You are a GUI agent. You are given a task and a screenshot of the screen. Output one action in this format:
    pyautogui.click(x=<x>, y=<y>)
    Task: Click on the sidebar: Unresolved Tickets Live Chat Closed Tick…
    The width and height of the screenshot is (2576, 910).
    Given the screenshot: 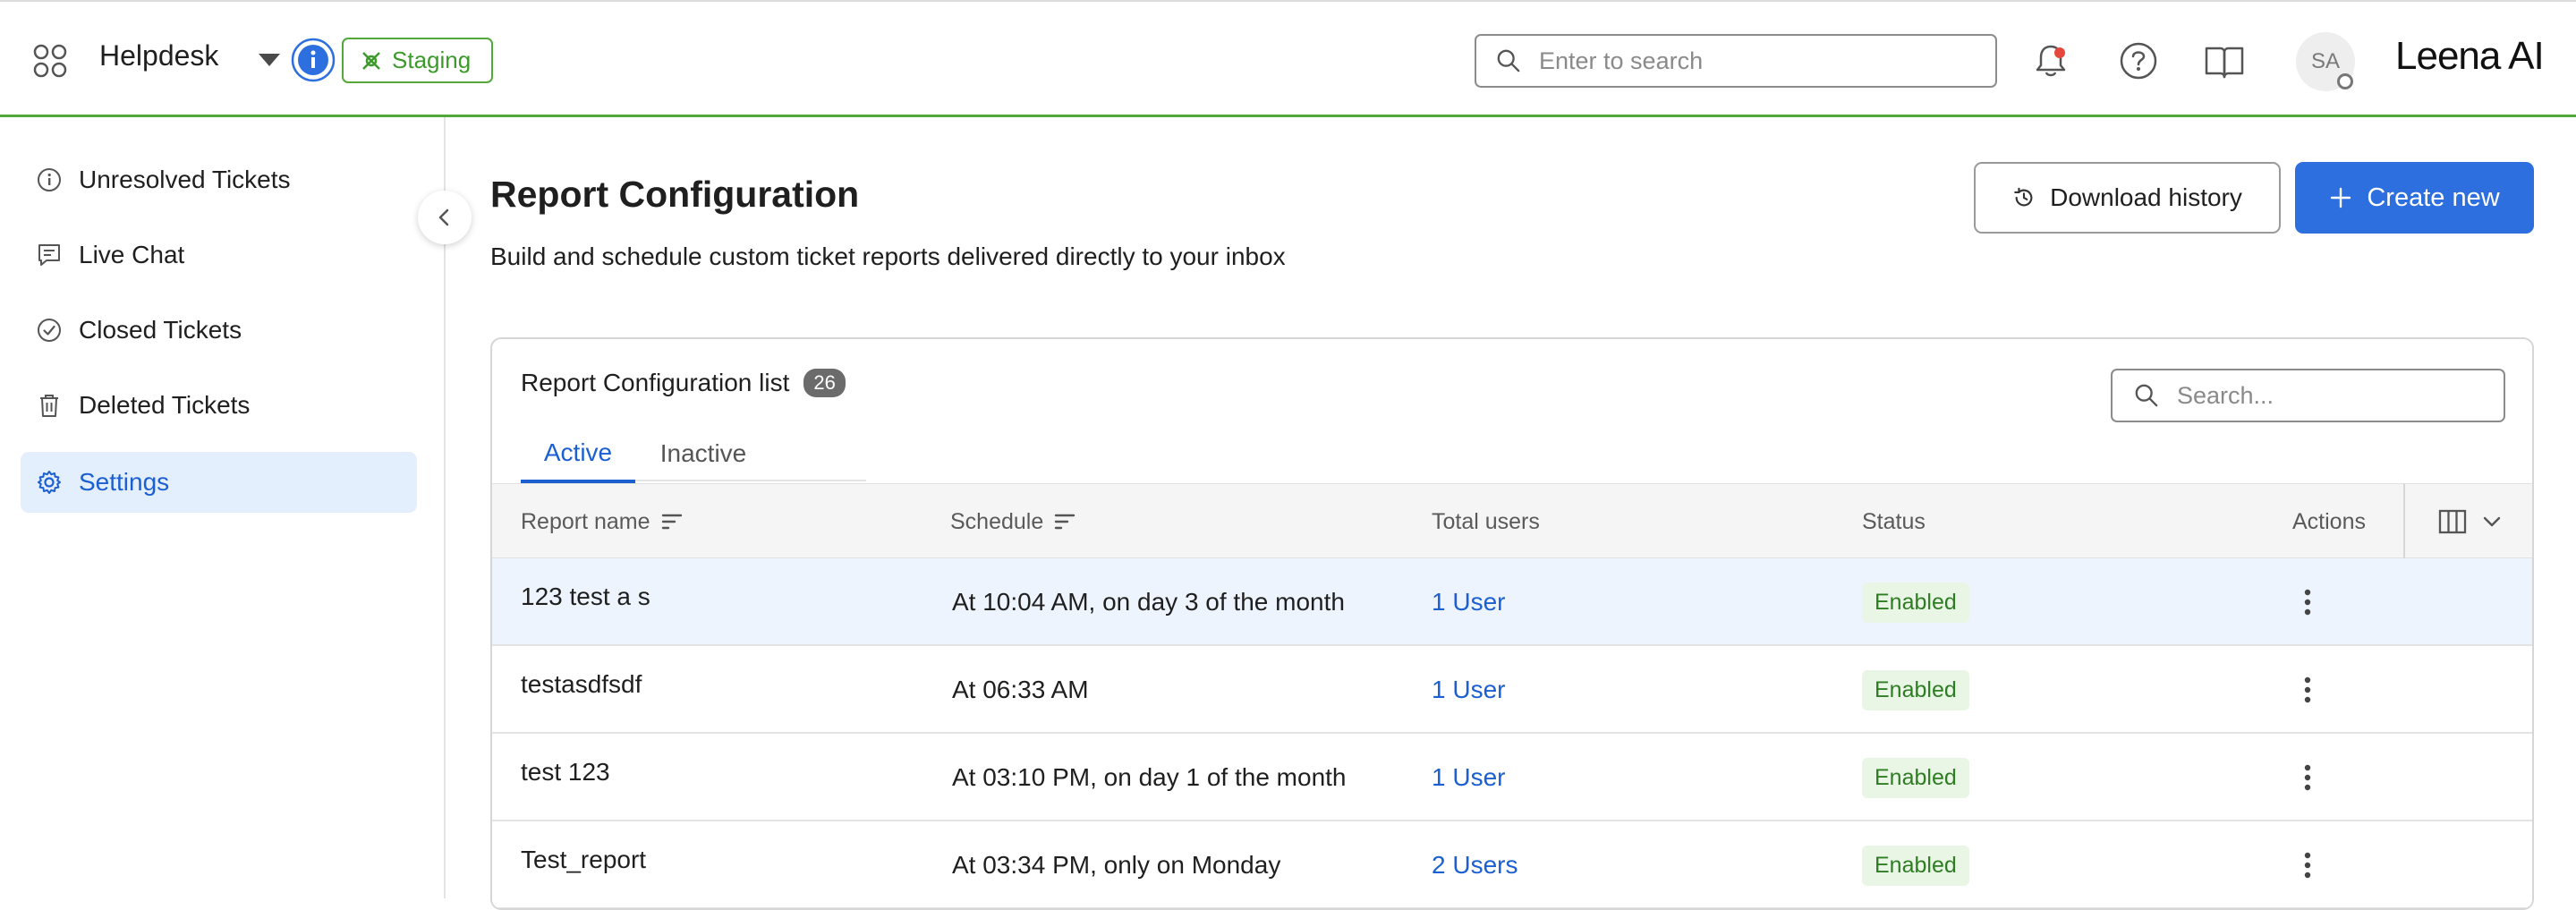 What is the action you would take?
    pyautogui.click(x=223, y=507)
    